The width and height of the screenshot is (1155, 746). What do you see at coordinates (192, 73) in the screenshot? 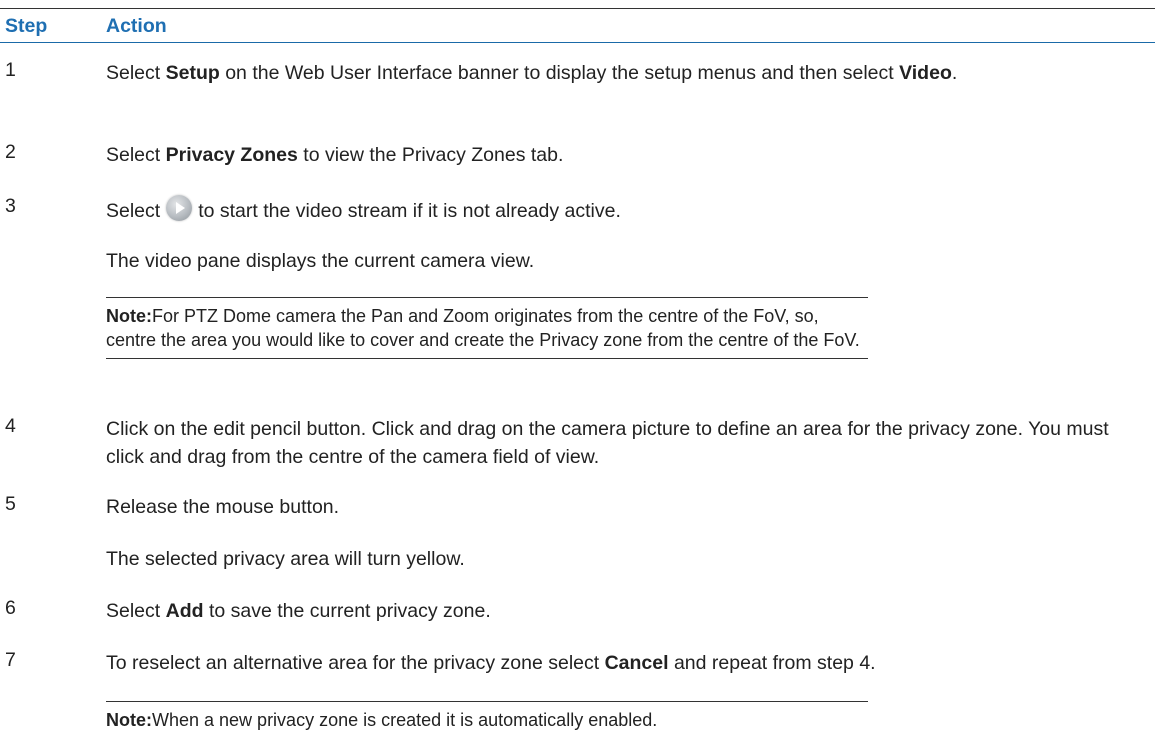
I see `ui-term-setup: Setup` at bounding box center [192, 73].